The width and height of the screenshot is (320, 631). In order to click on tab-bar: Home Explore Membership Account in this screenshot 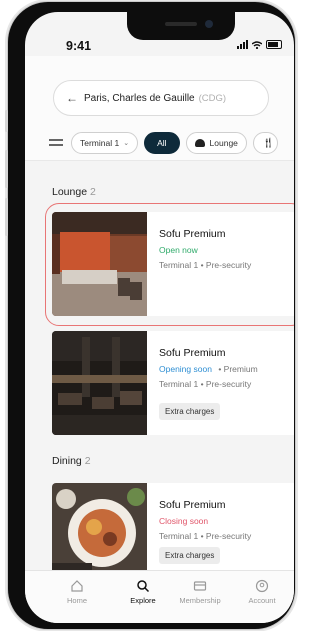, I will do `click(159, 596)`.